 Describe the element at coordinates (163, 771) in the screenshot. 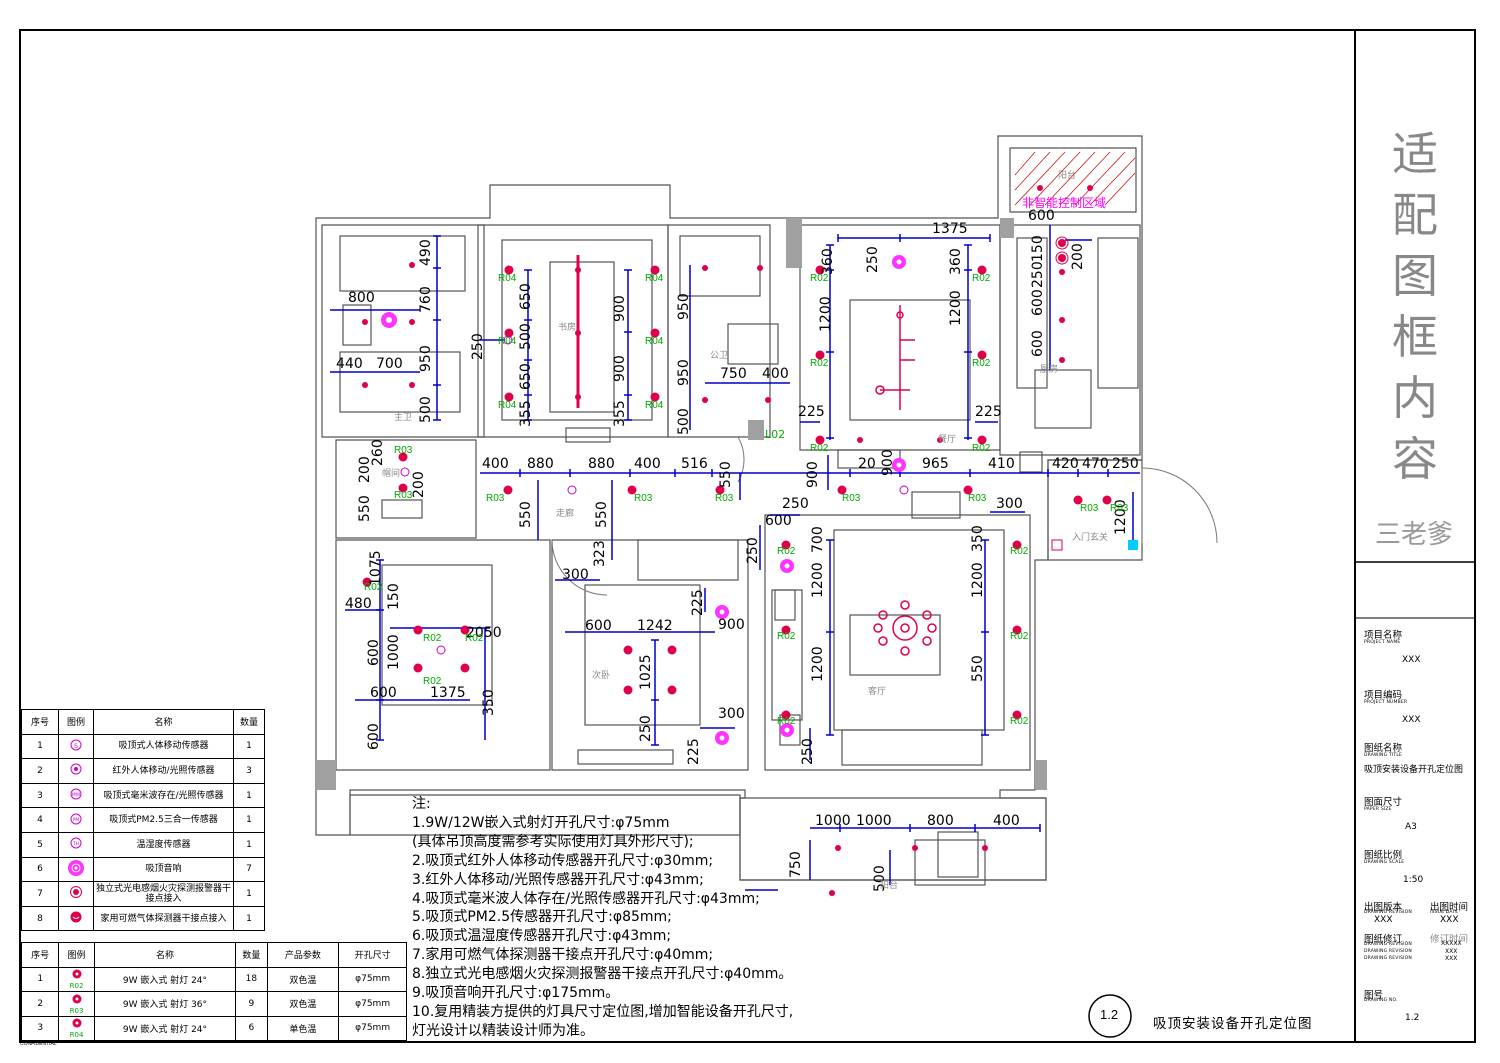

I see `legend-name: 红外人体移动/光照传感器` at that location.